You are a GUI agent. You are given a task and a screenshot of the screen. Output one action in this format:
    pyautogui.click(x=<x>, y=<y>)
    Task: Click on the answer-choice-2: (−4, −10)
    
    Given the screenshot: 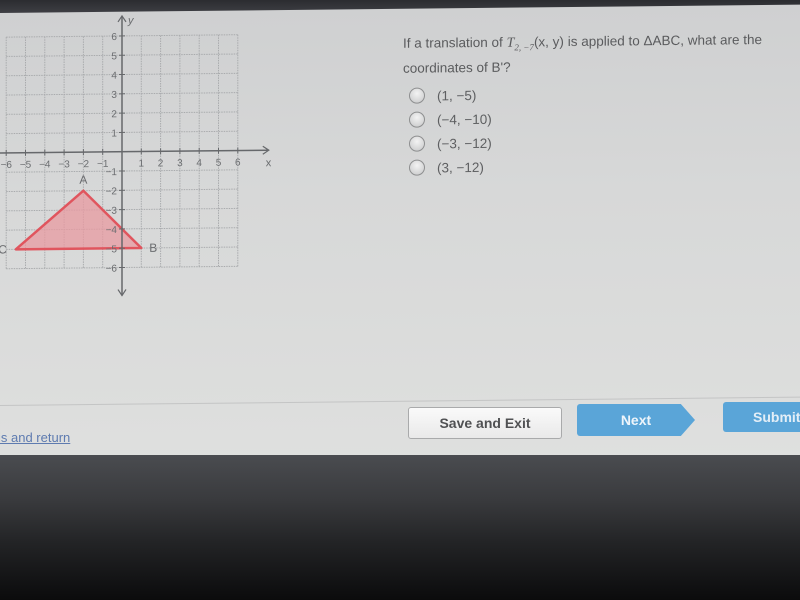 What is the action you would take?
    pyautogui.click(x=450, y=119)
    